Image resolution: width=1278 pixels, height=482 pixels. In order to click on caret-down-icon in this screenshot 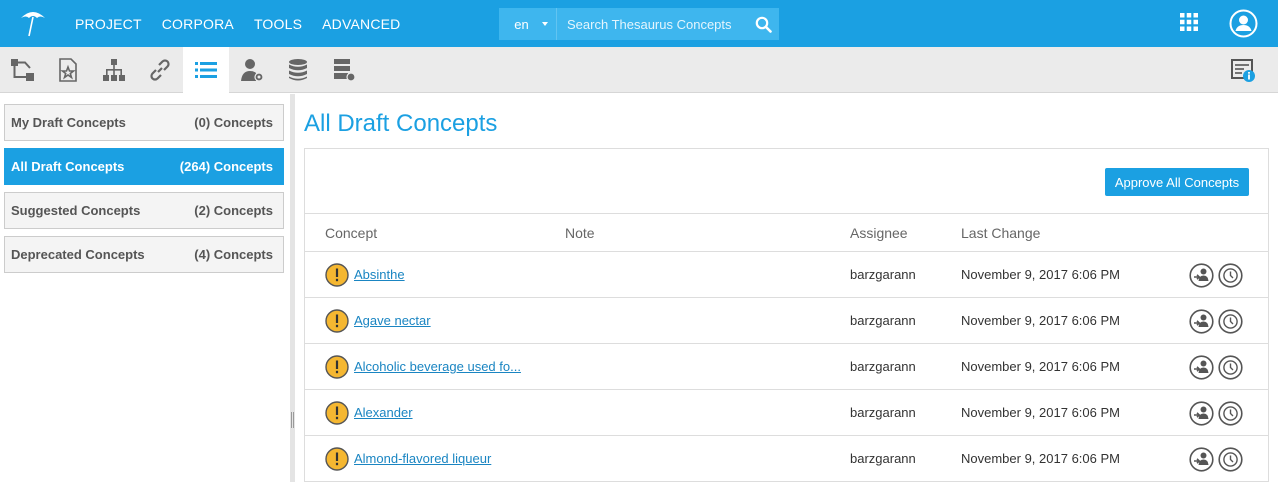, I will do `click(545, 24)`.